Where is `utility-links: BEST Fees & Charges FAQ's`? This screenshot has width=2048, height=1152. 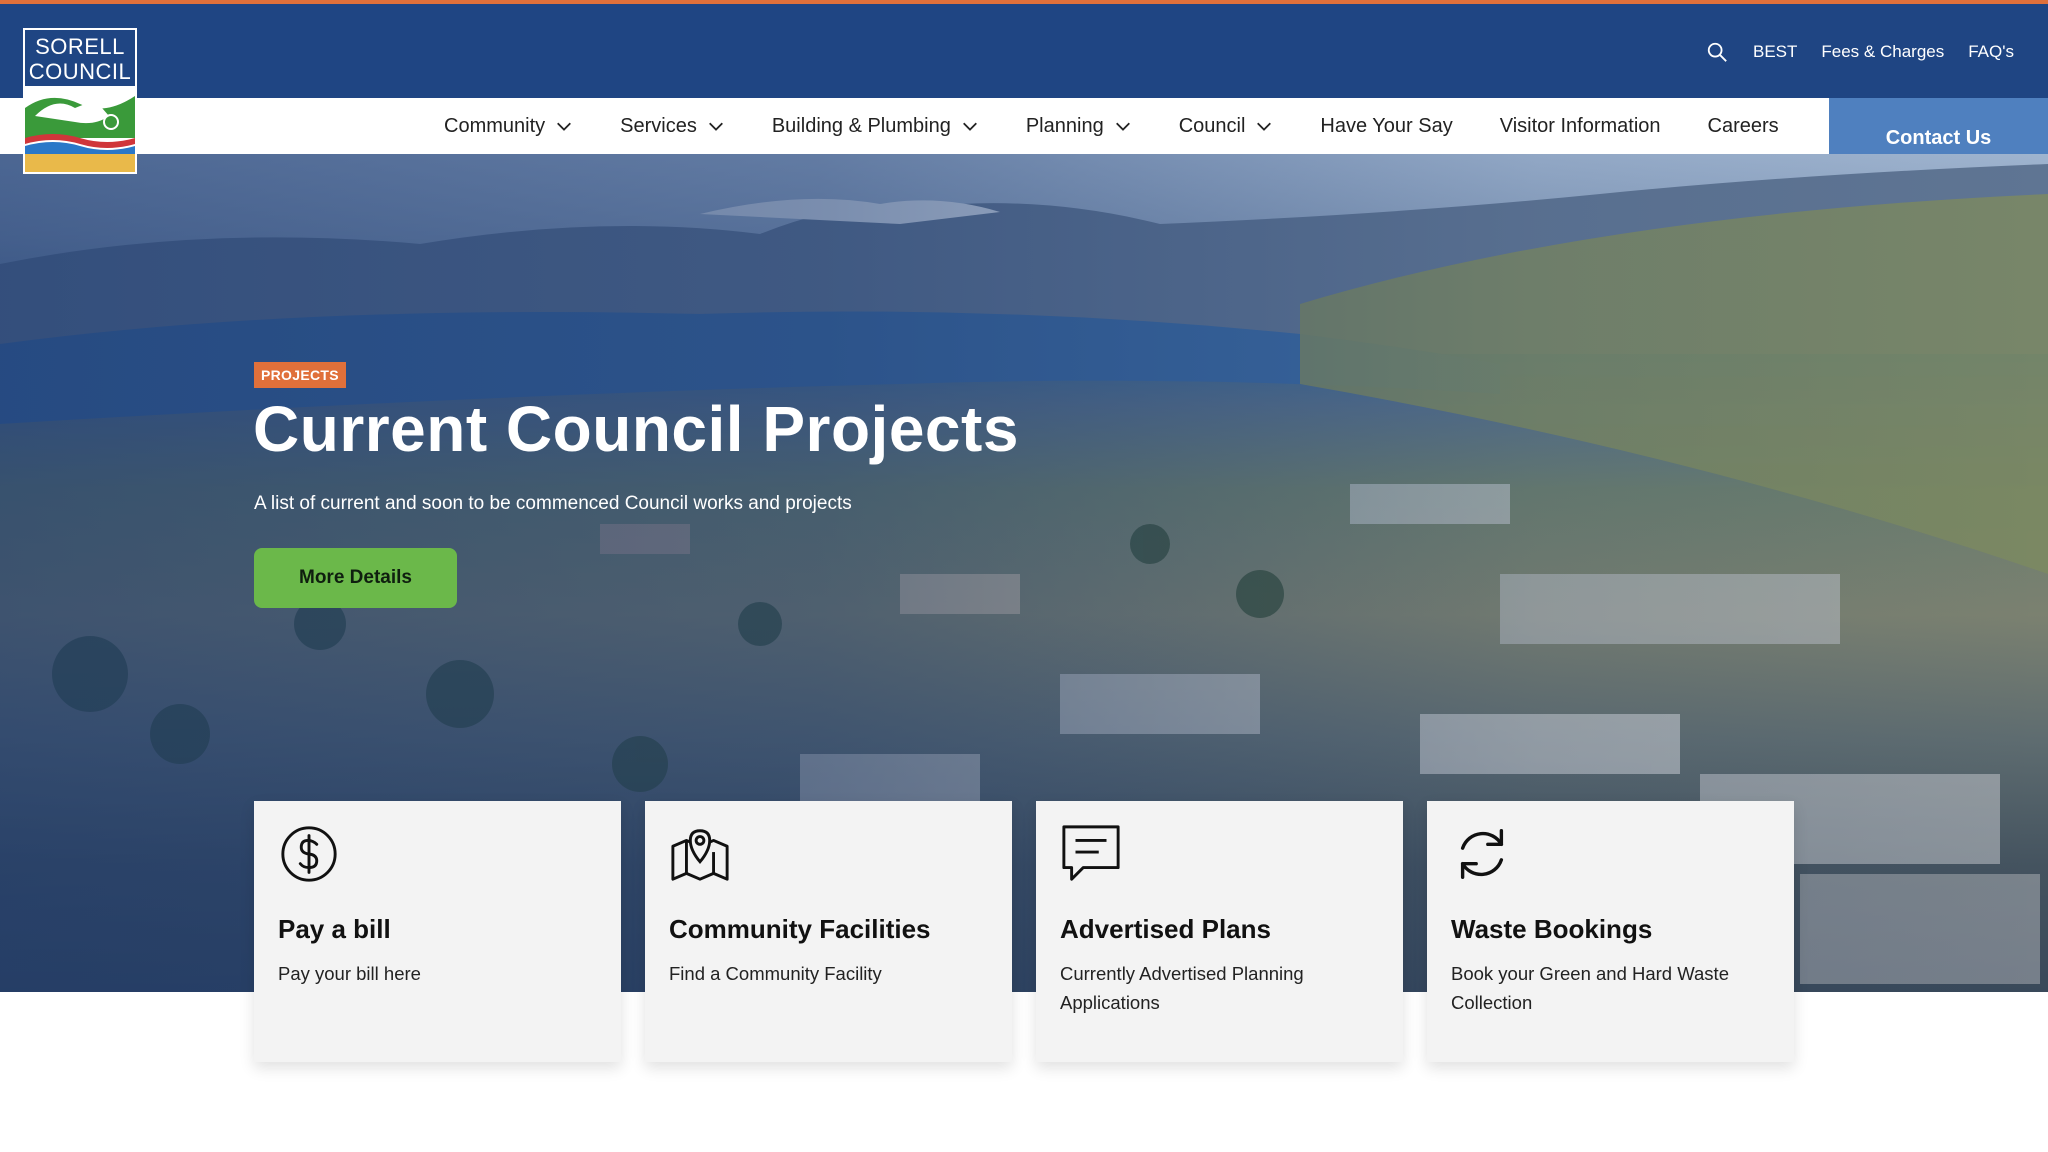
utility-links: BEST Fees & Charges FAQ's is located at coordinates (1859, 52).